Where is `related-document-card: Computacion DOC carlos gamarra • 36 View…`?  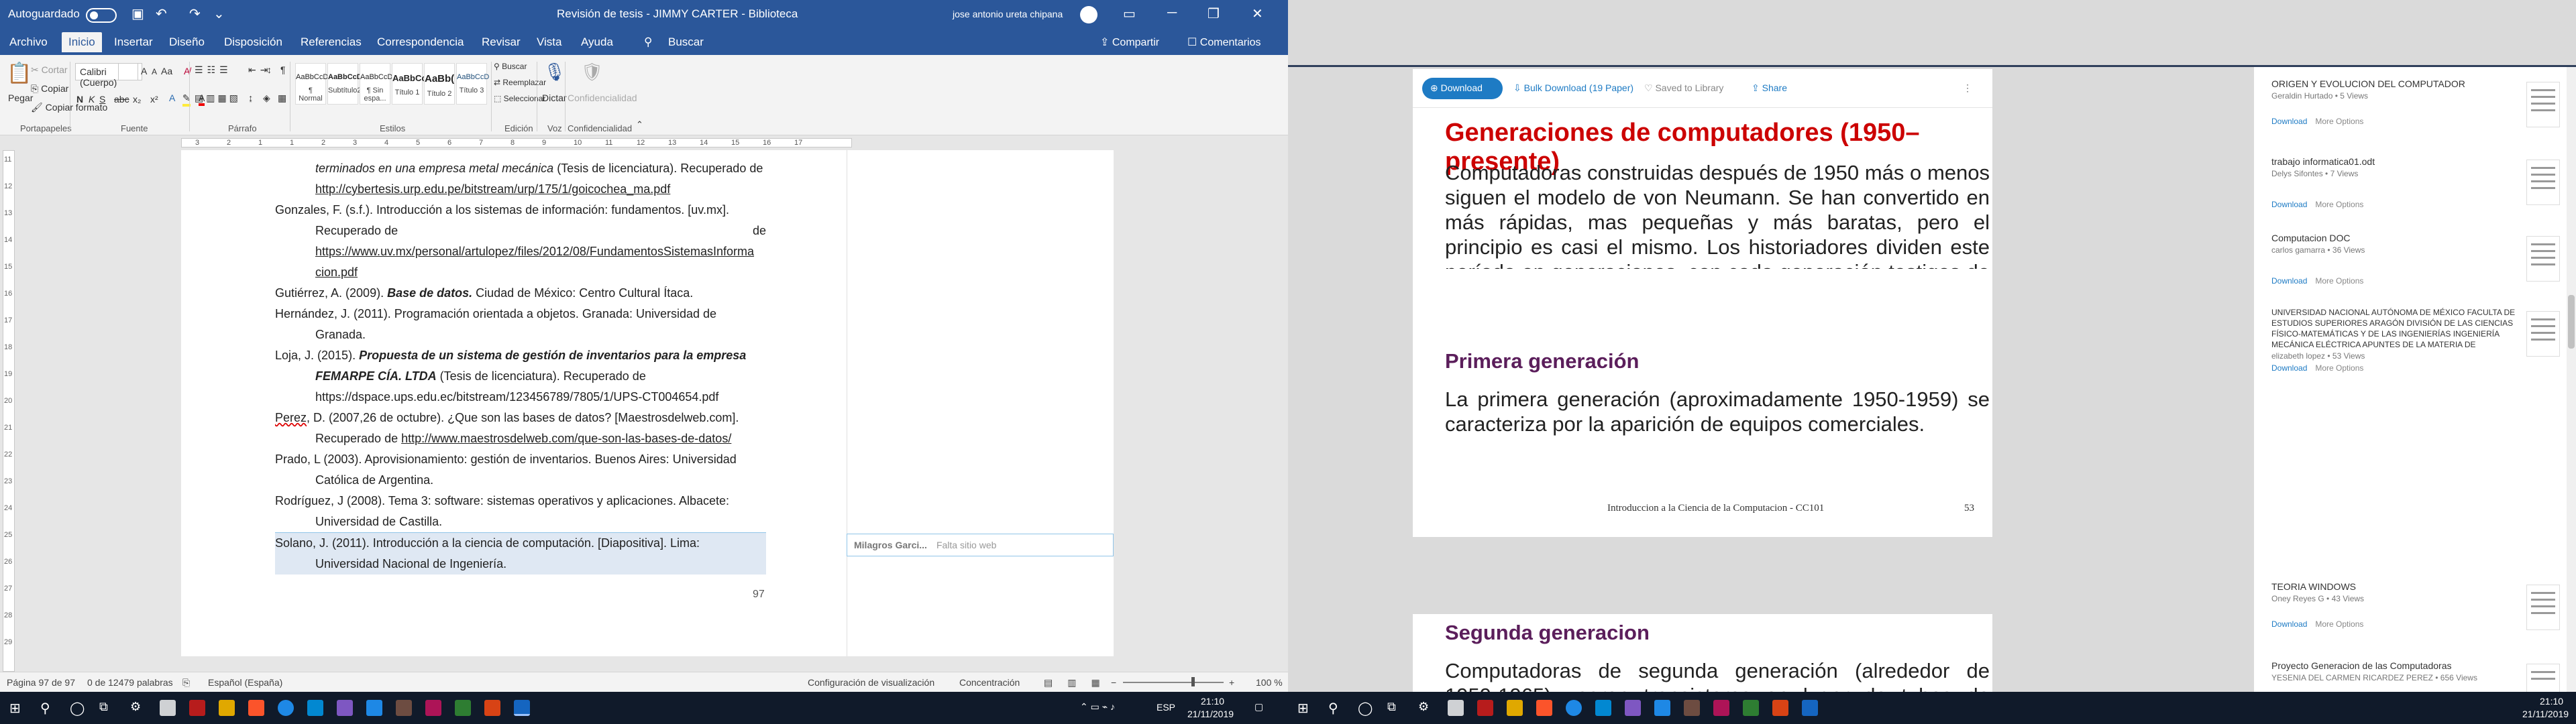
related-document-card: Computacion DOC carlos gamarra • 36 View… is located at coordinates (2419, 259).